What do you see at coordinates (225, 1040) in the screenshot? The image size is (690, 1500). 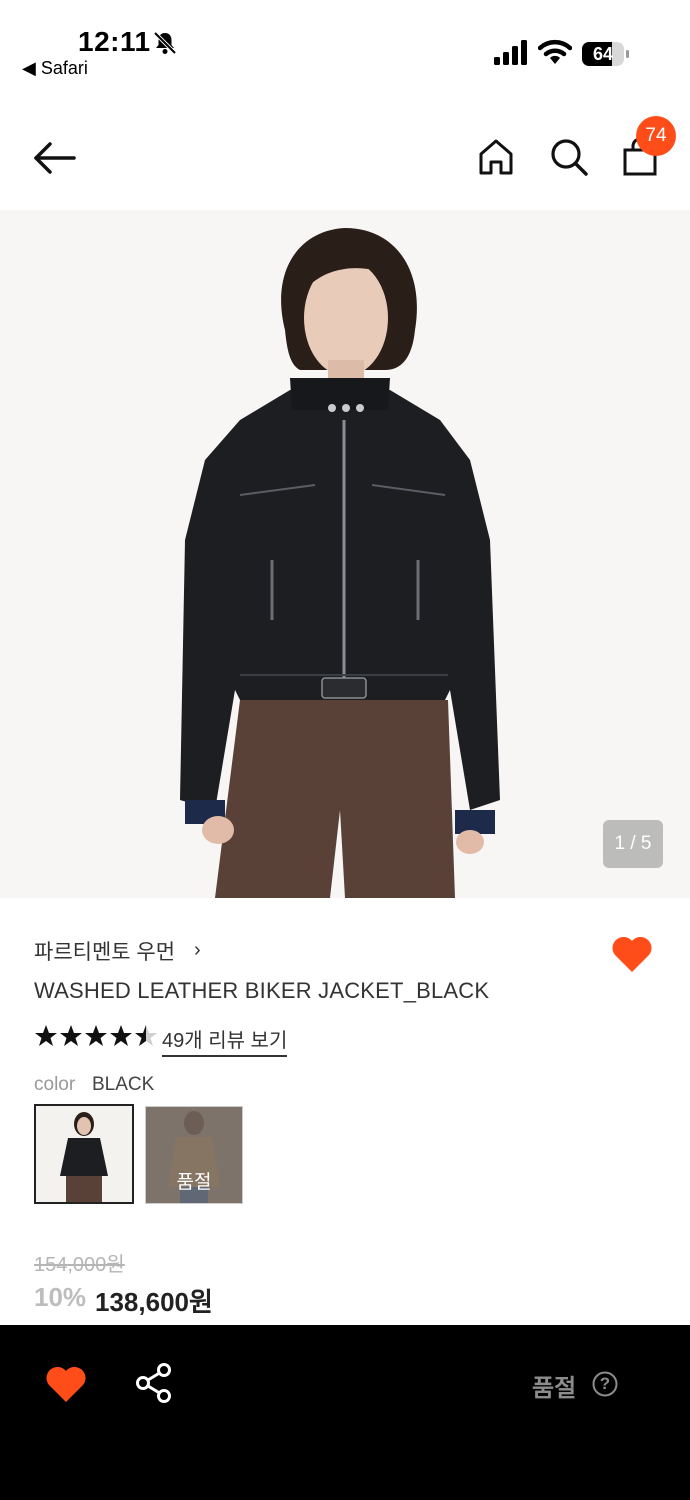 I see `review-link: 49개 리뷰 보기` at bounding box center [225, 1040].